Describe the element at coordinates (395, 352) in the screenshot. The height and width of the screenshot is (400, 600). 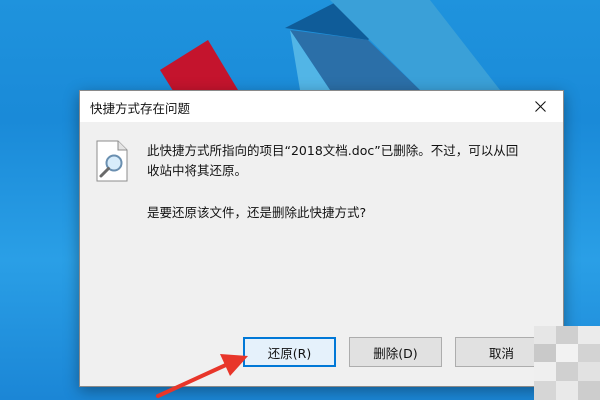
I see `delete-button: 删除(D)` at that location.